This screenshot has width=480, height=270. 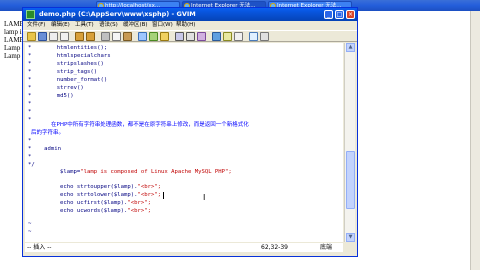 I want to click on menu-buffers: 缓冲区(B), so click(x=135, y=25).